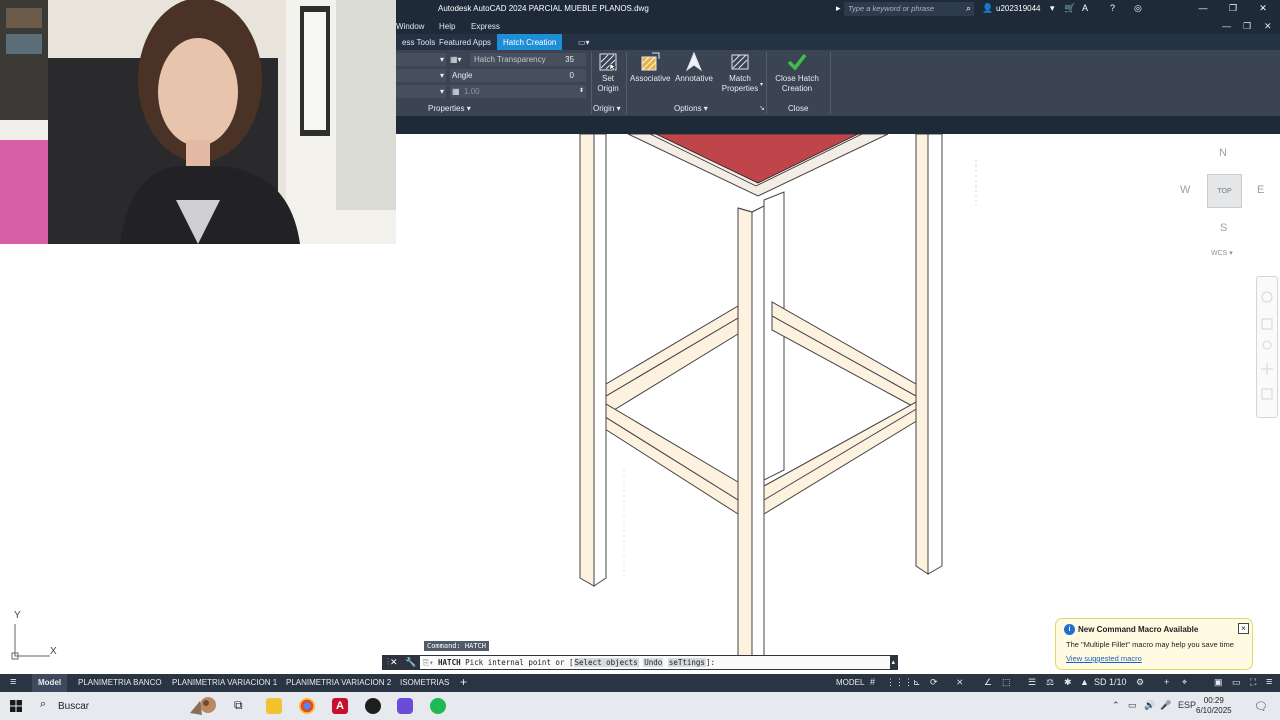  Describe the element at coordinates (405, 706) in the screenshot. I see `discord-icon` at that location.